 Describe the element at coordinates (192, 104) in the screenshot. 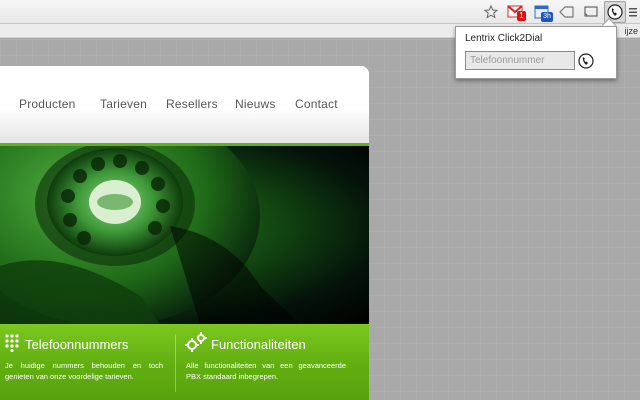

I see `nav-item-resellers: Resellers` at that location.